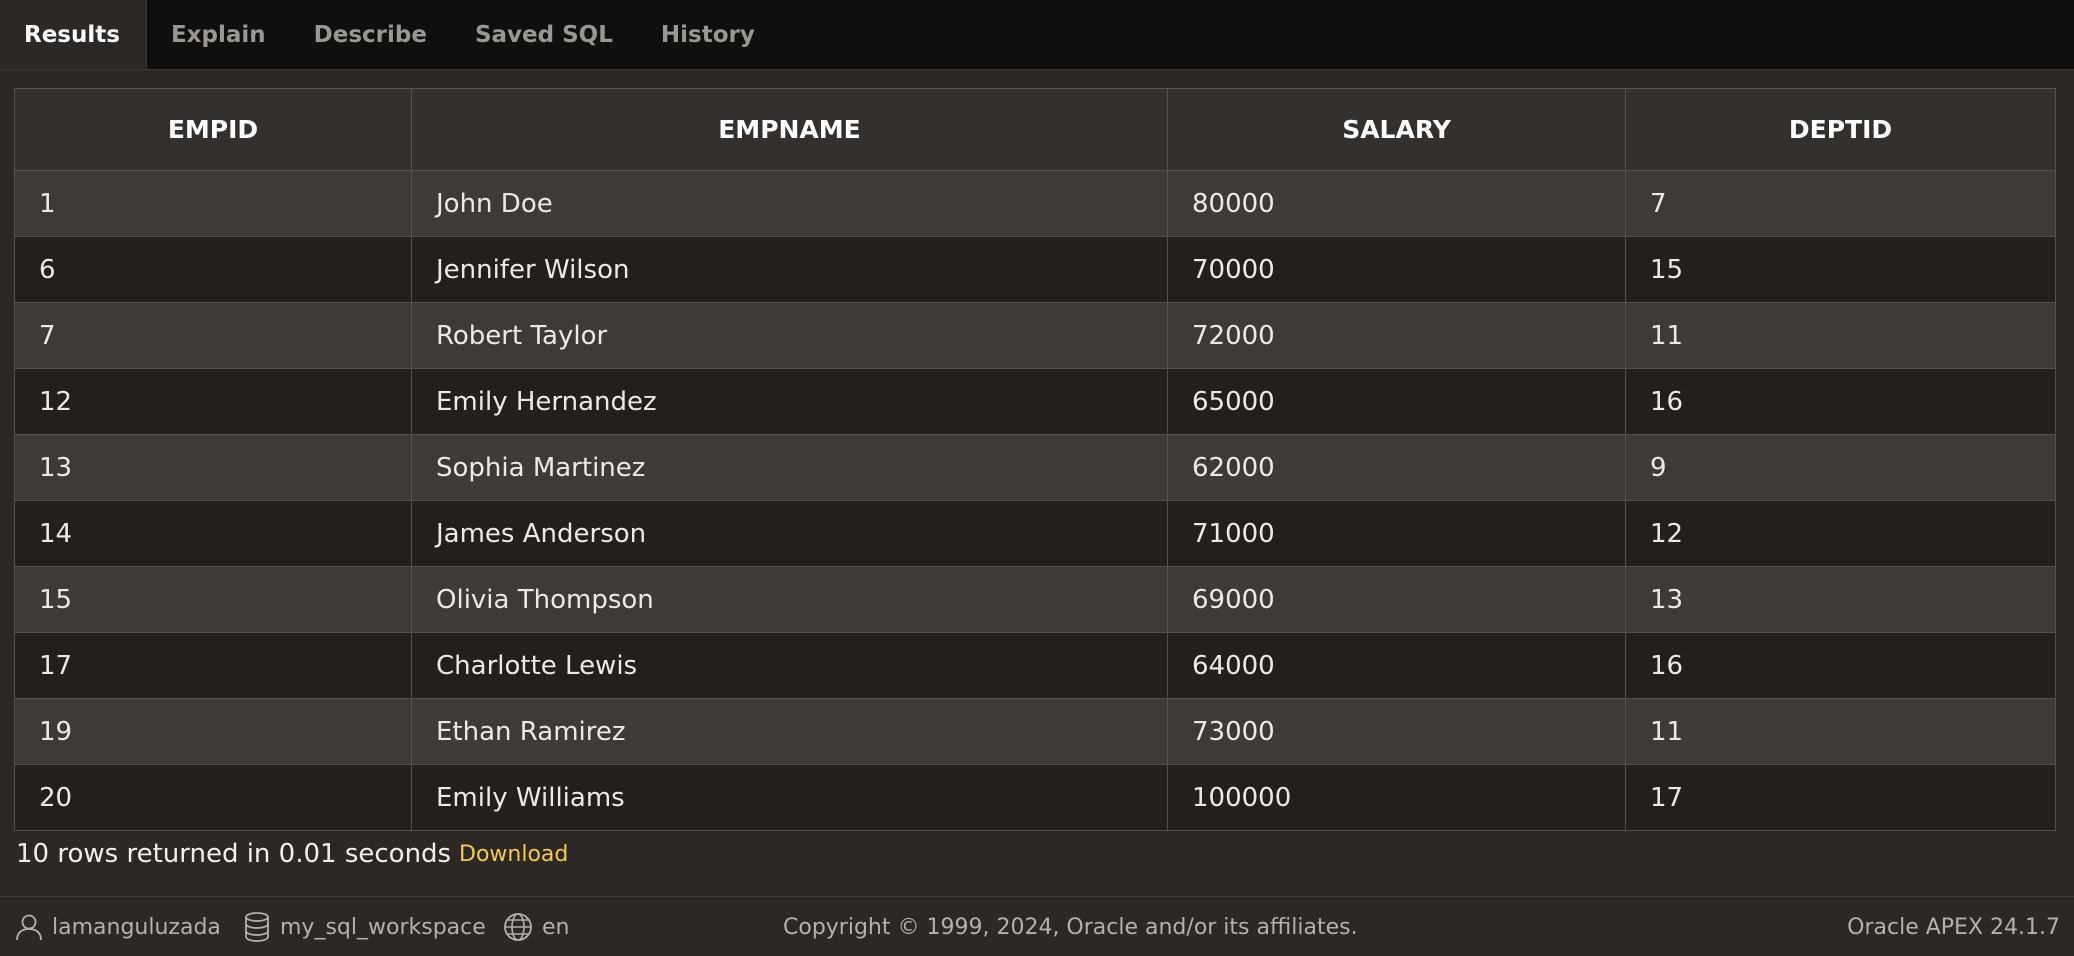 The image size is (2074, 956). I want to click on table-row: 13 Sophia Martinez 62000 9, so click(1035, 467).